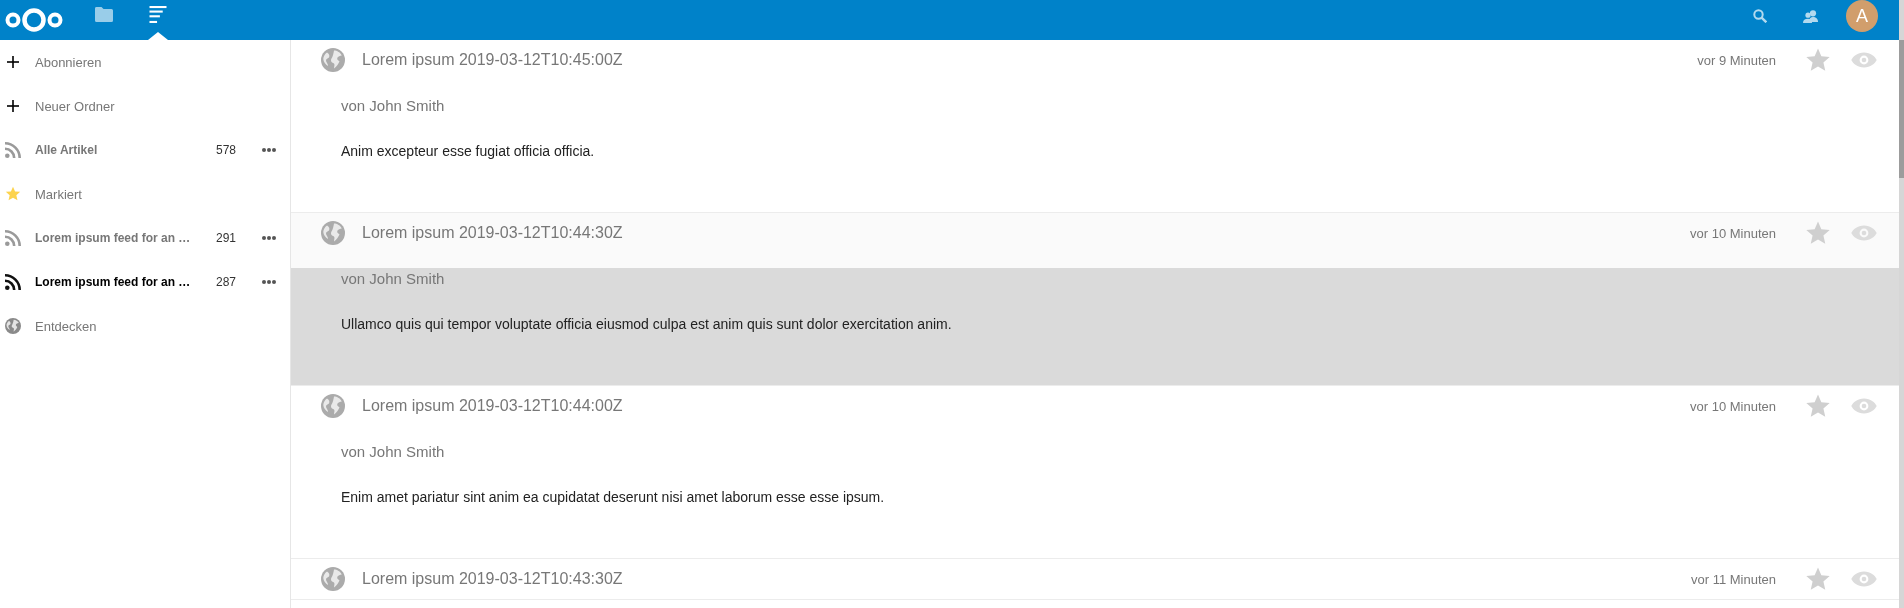 This screenshot has height=608, width=1904. I want to click on logo-icon, so click(34, 20).